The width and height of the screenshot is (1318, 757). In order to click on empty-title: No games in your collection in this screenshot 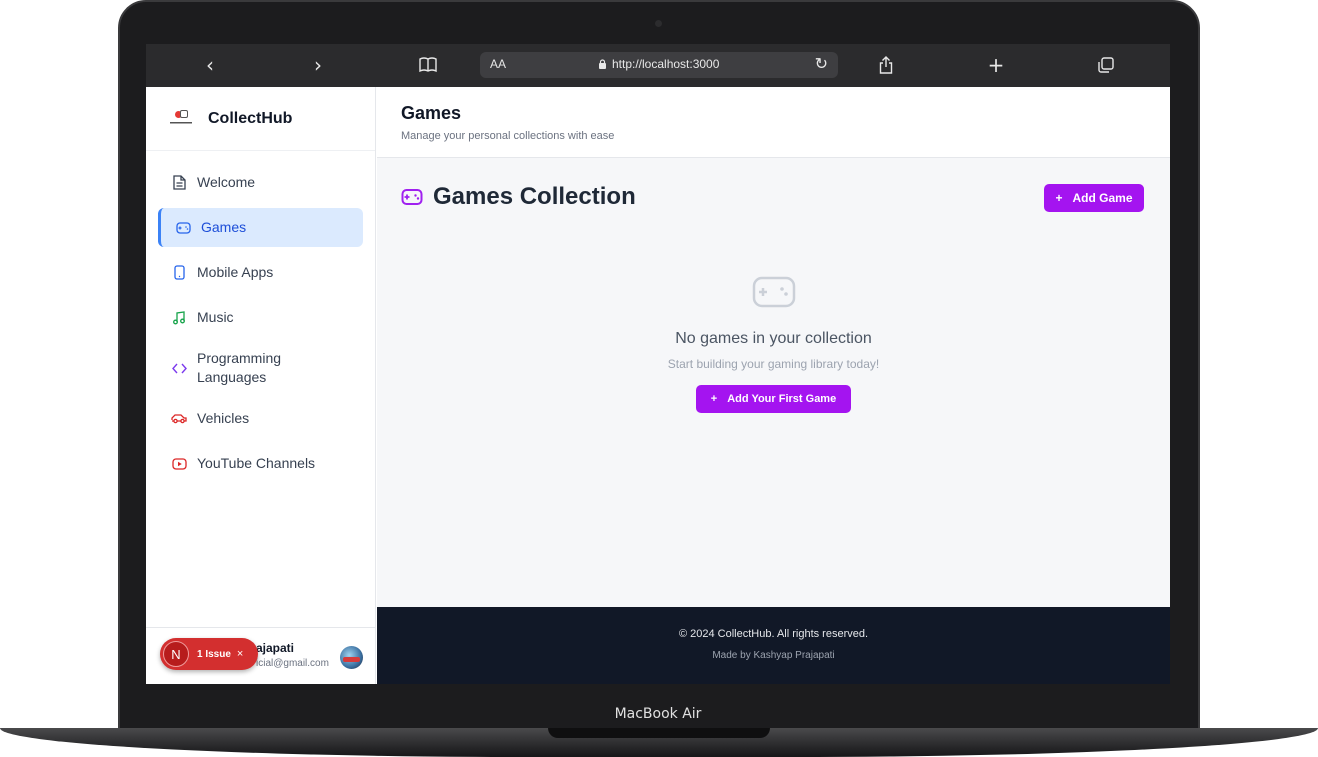, I will do `click(773, 338)`.